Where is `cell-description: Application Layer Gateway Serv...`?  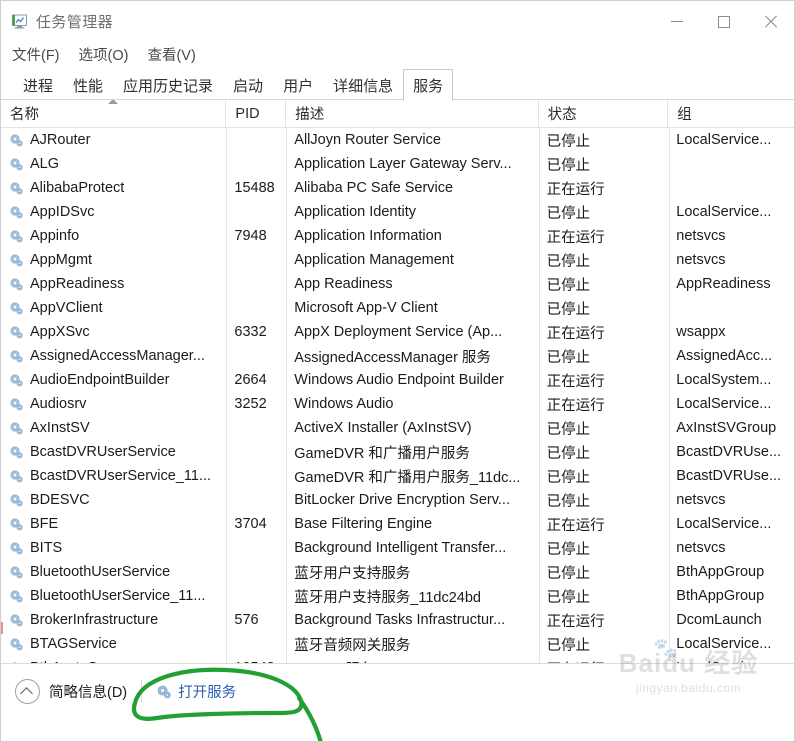
cell-description: Application Layer Gateway Serv... is located at coordinates (403, 164).